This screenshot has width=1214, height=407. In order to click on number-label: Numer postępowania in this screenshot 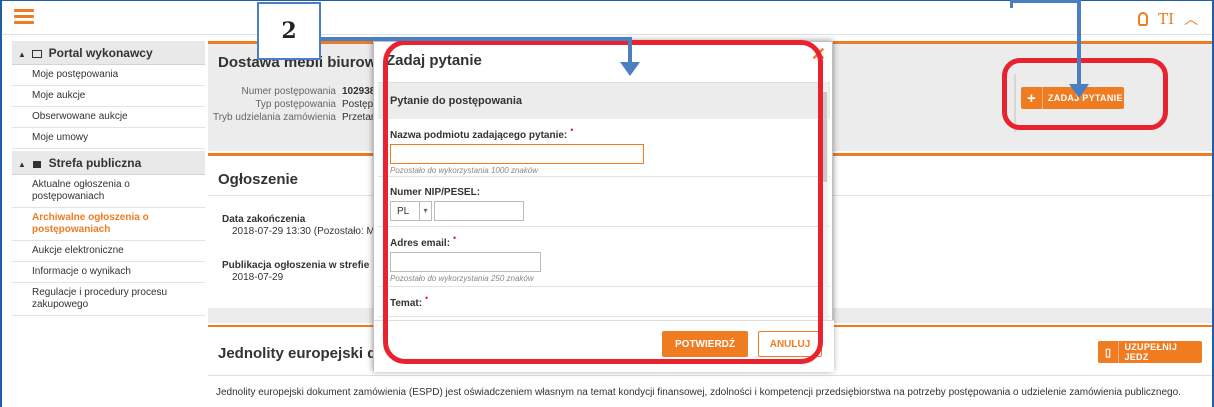, I will do `click(289, 91)`.